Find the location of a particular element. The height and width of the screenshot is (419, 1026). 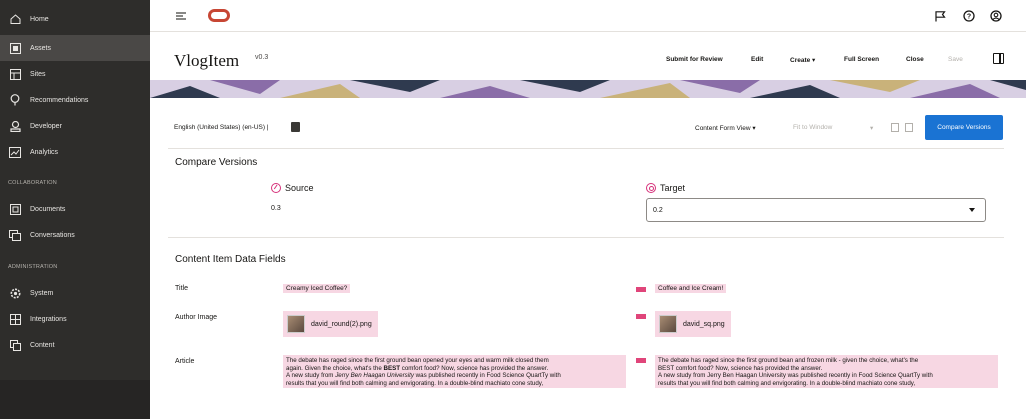

field-label-article: Article is located at coordinates (185, 361).